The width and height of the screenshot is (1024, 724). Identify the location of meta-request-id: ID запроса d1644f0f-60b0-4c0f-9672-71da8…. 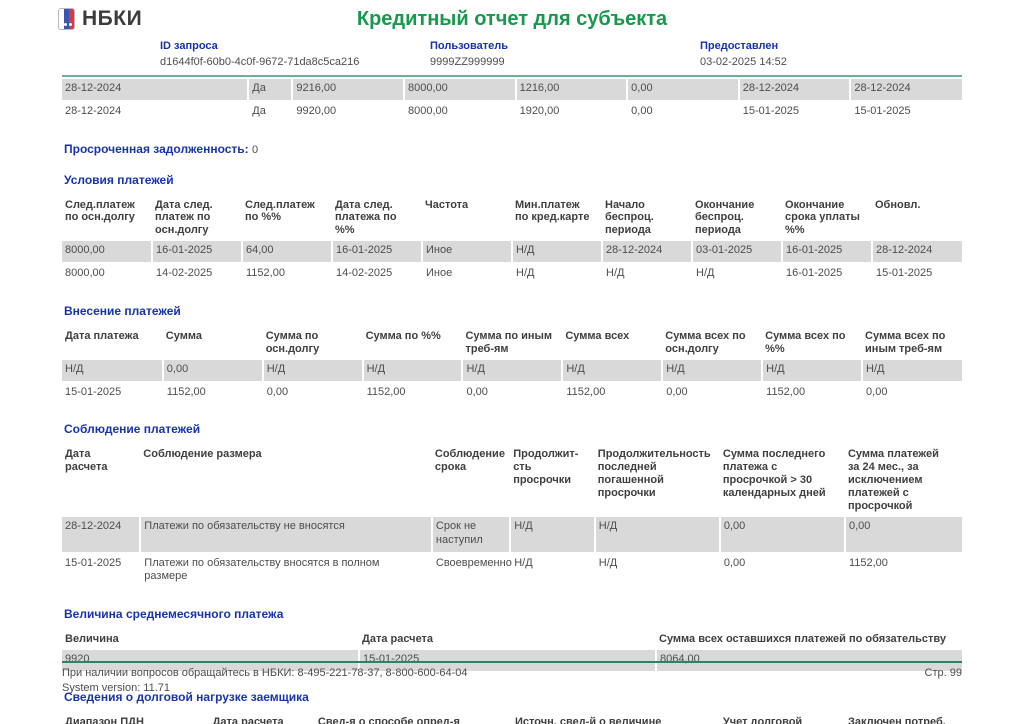
(295, 54).